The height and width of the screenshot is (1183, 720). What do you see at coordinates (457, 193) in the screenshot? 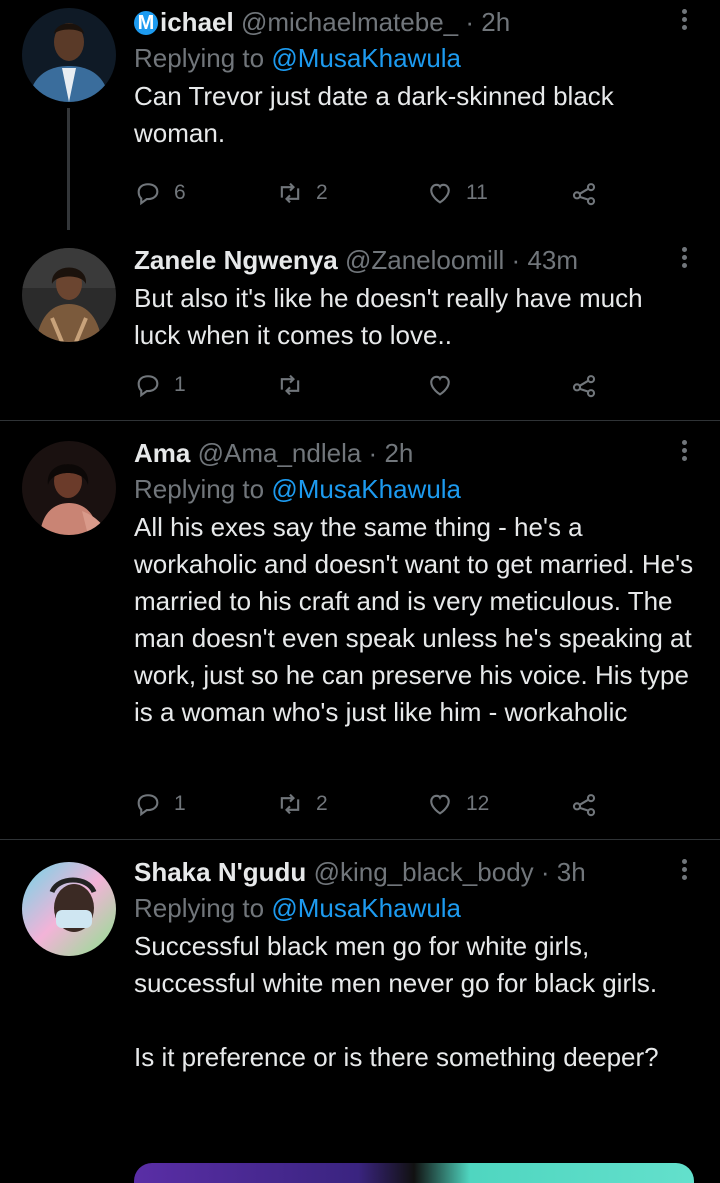
I see `like-button: 11` at bounding box center [457, 193].